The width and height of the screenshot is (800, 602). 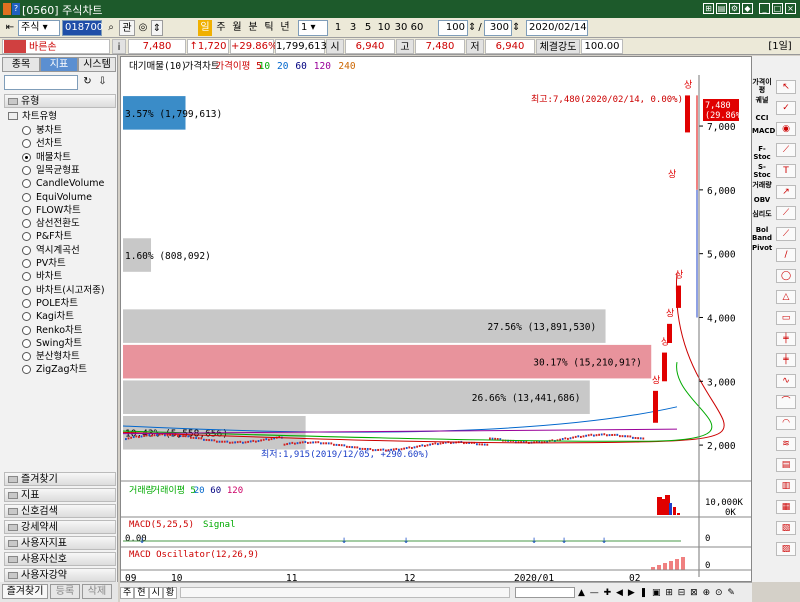 I want to click on period-tick: 틱, so click(x=269, y=28).